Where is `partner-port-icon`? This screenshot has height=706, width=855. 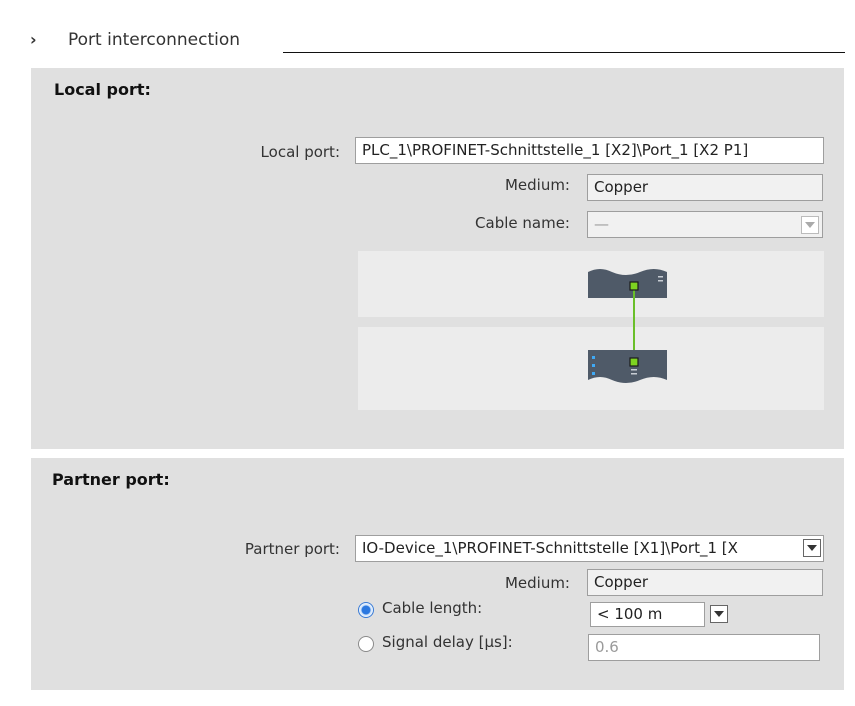
partner-port-icon is located at coordinates (634, 362).